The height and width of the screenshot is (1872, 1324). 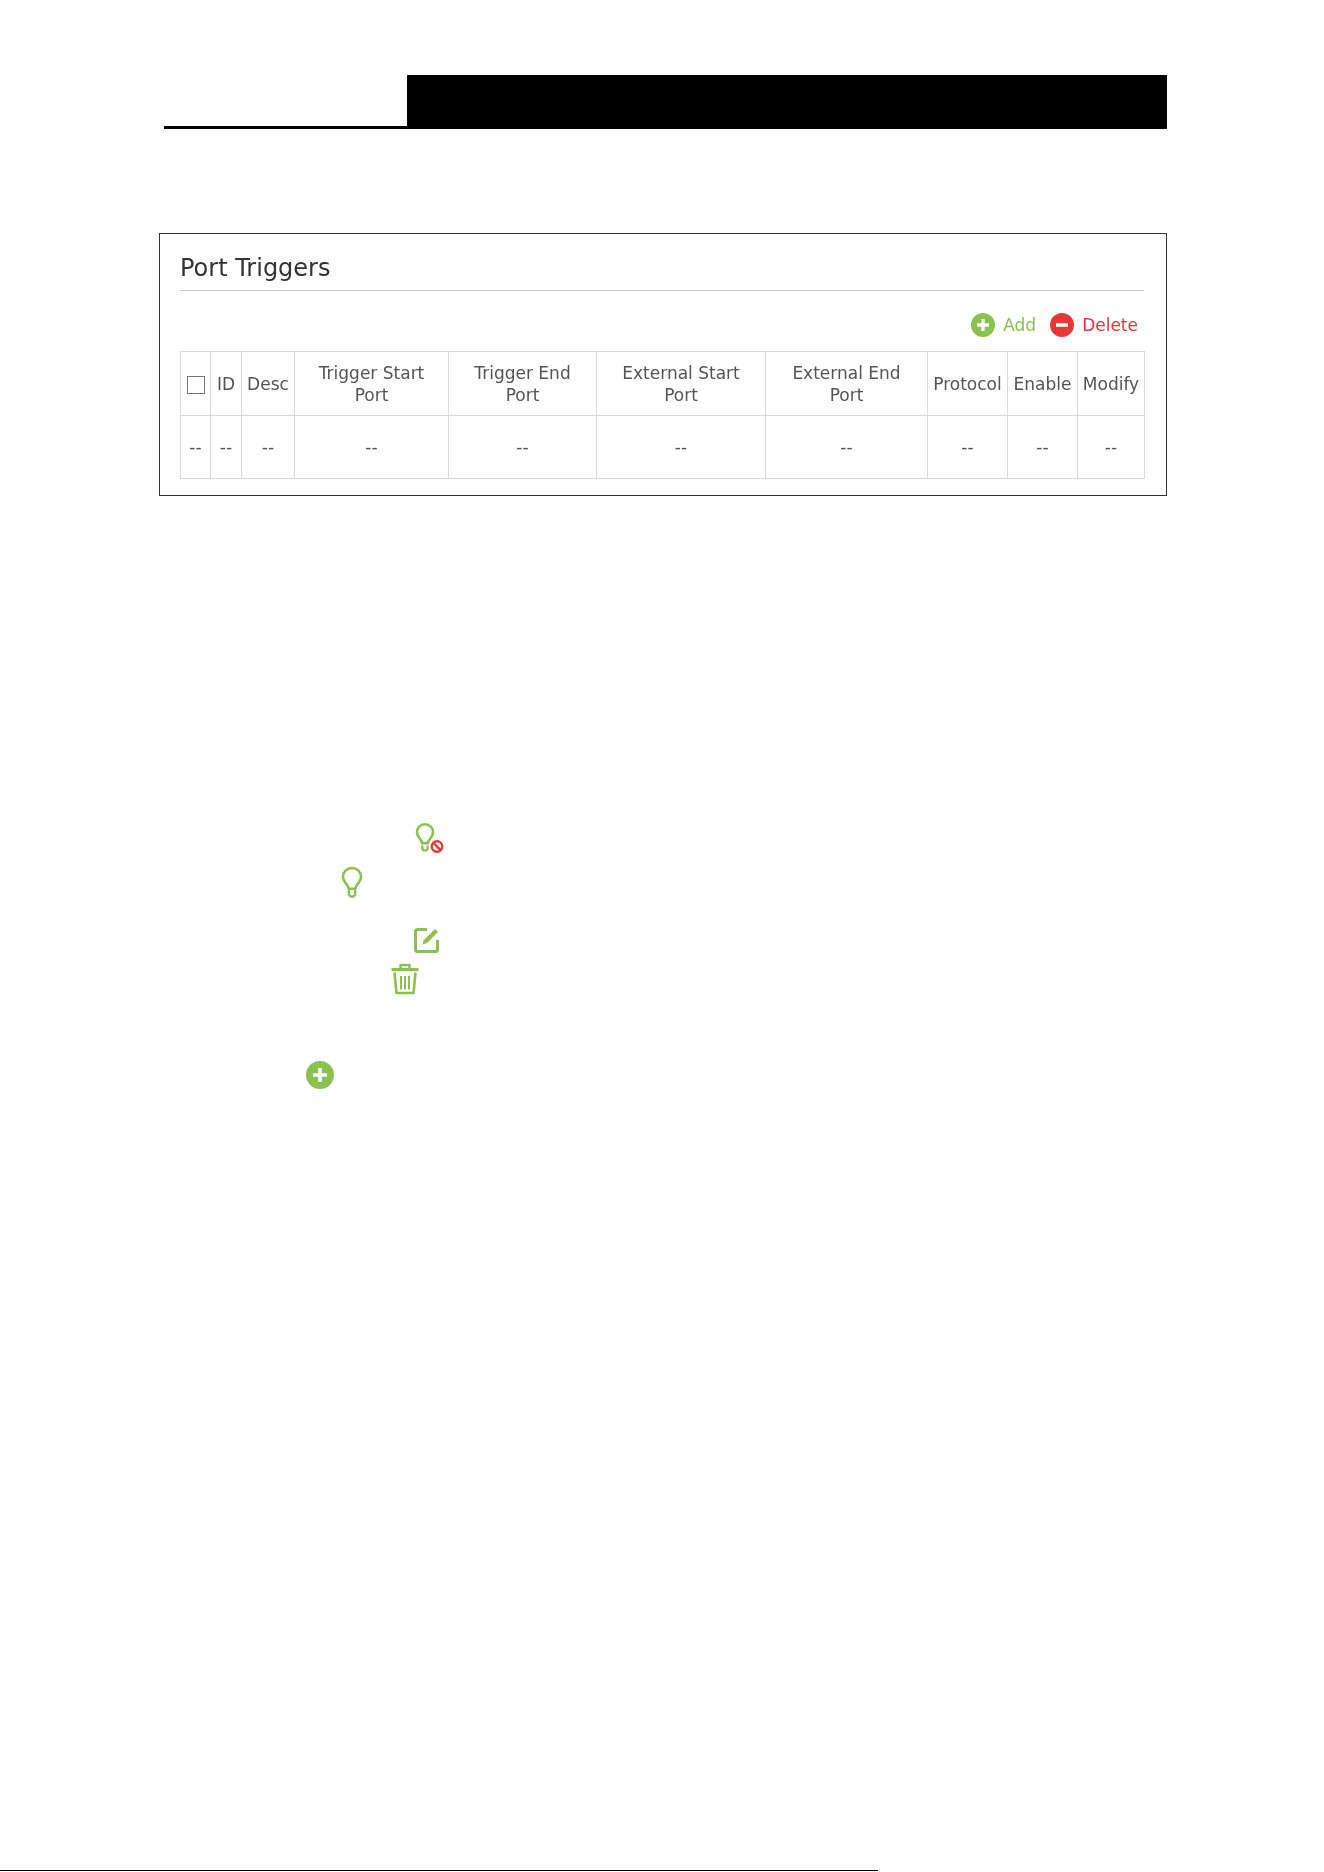 I want to click on column-header: External Start Port, so click(x=681, y=383).